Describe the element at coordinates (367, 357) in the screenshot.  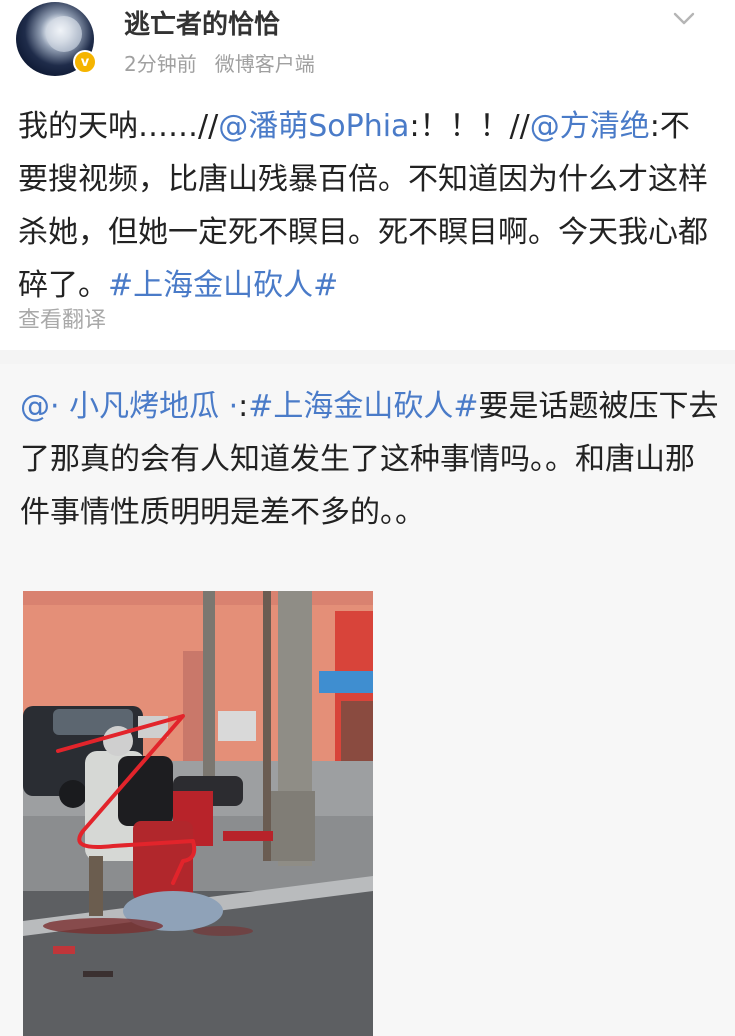
I see `divider` at that location.